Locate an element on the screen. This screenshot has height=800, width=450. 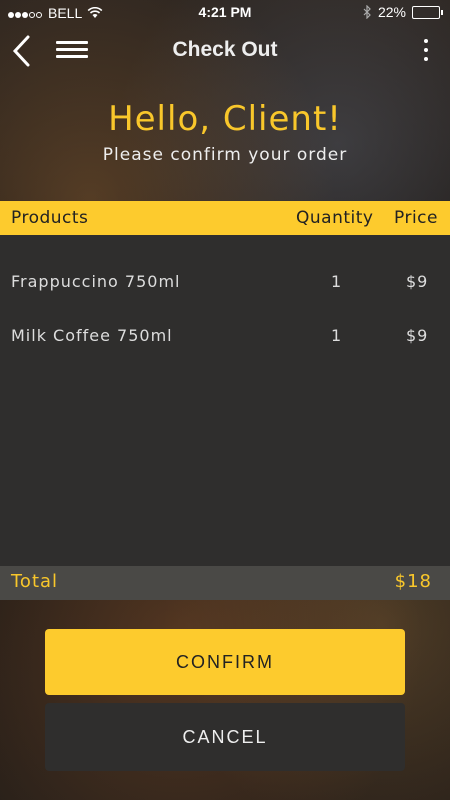
cancel-button: CANCEL is located at coordinates (225, 737).